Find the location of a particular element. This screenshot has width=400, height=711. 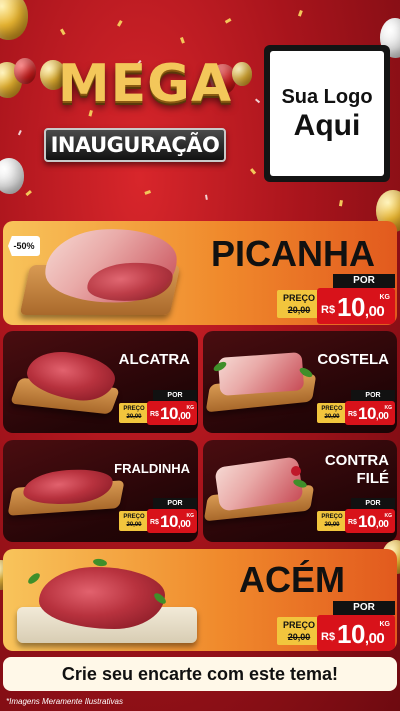

product-card-fraldinha: FRALDINHA POR PREÇO 20,00 R$ 10,00 KG is located at coordinates (100, 491).